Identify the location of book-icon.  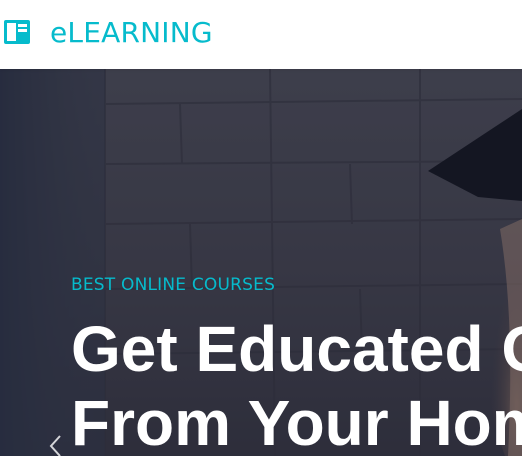
(17, 32).